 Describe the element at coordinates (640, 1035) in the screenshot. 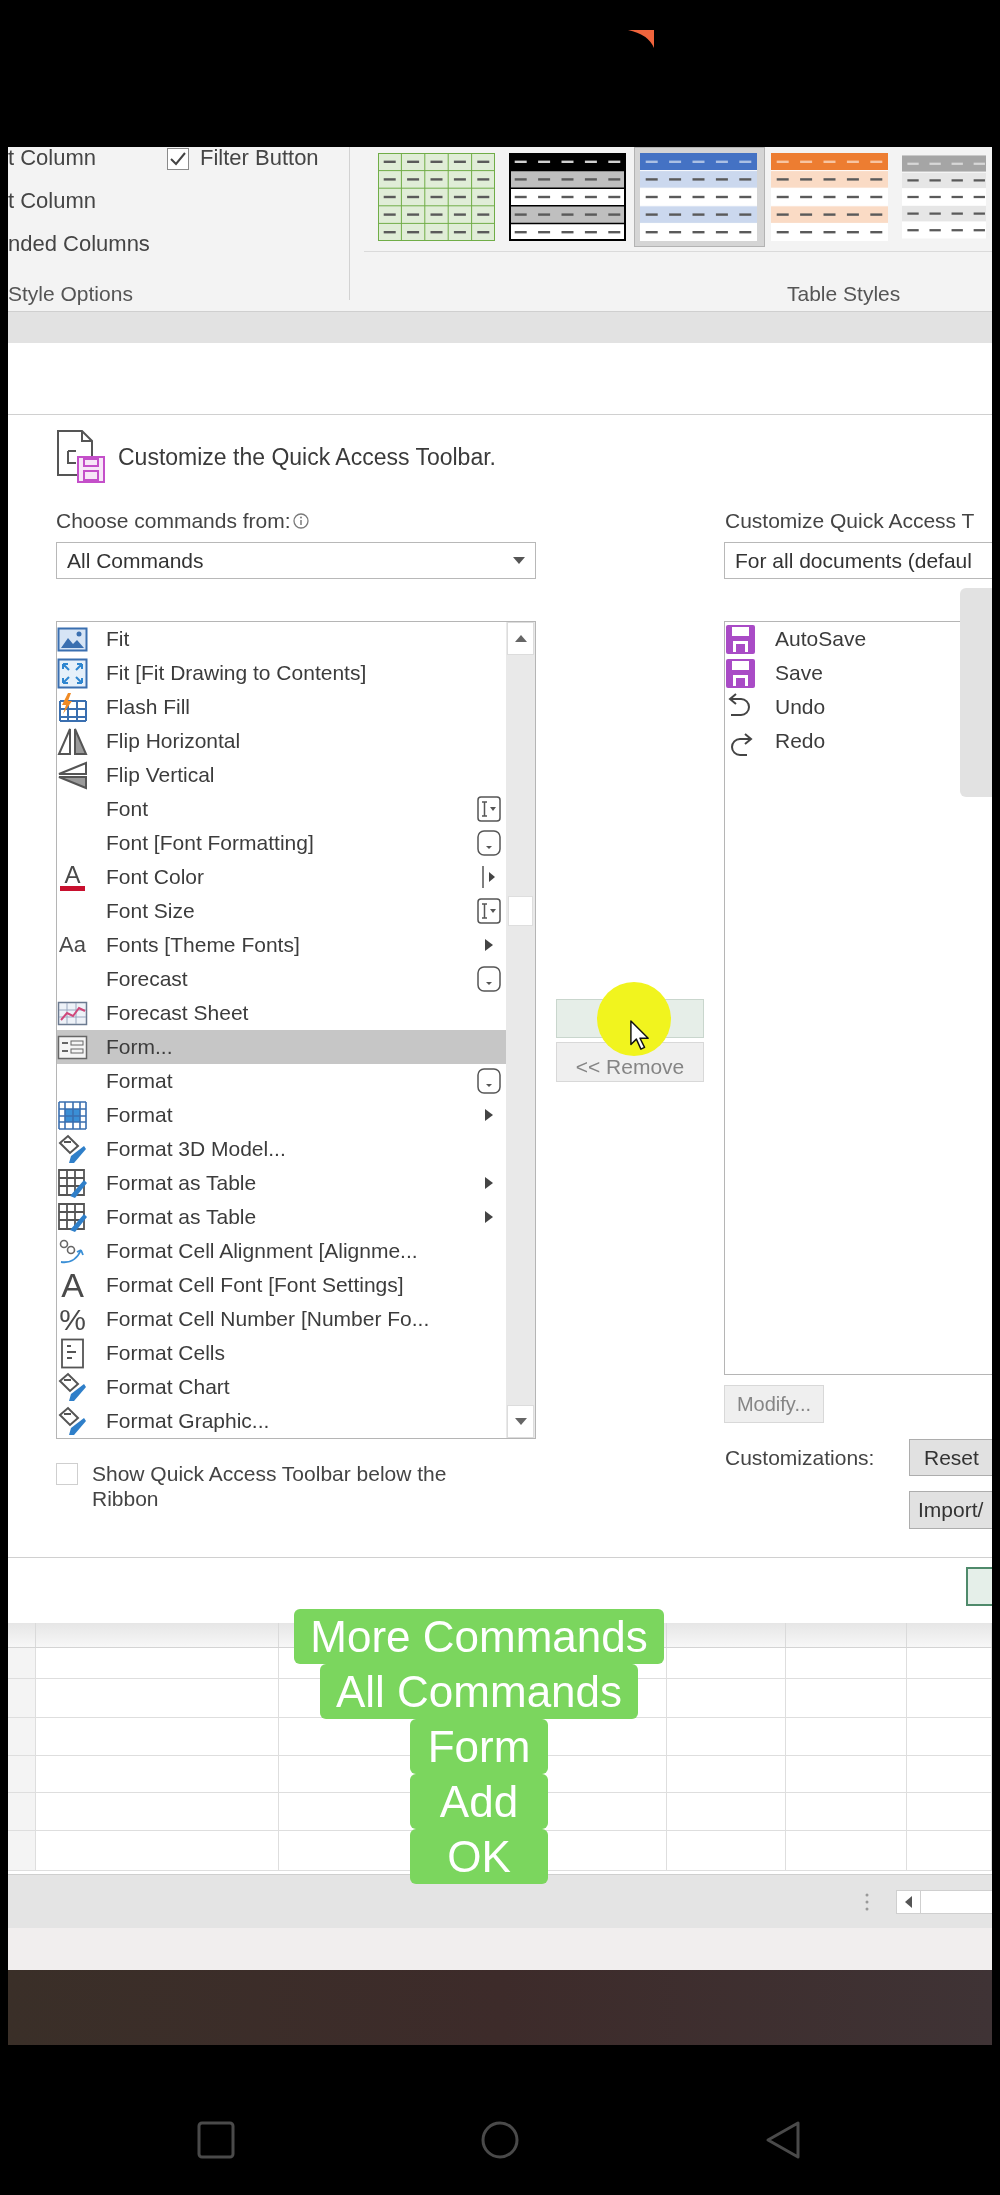

I see `cursor-icon` at that location.